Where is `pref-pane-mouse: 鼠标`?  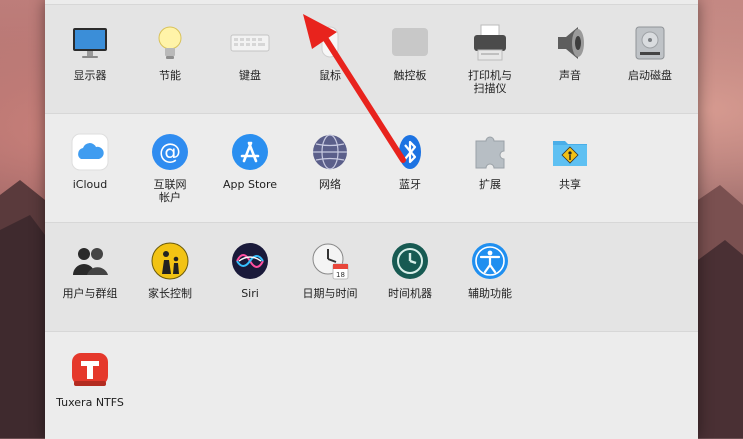 pref-pane-mouse: 鼠标 is located at coordinates (330, 46).